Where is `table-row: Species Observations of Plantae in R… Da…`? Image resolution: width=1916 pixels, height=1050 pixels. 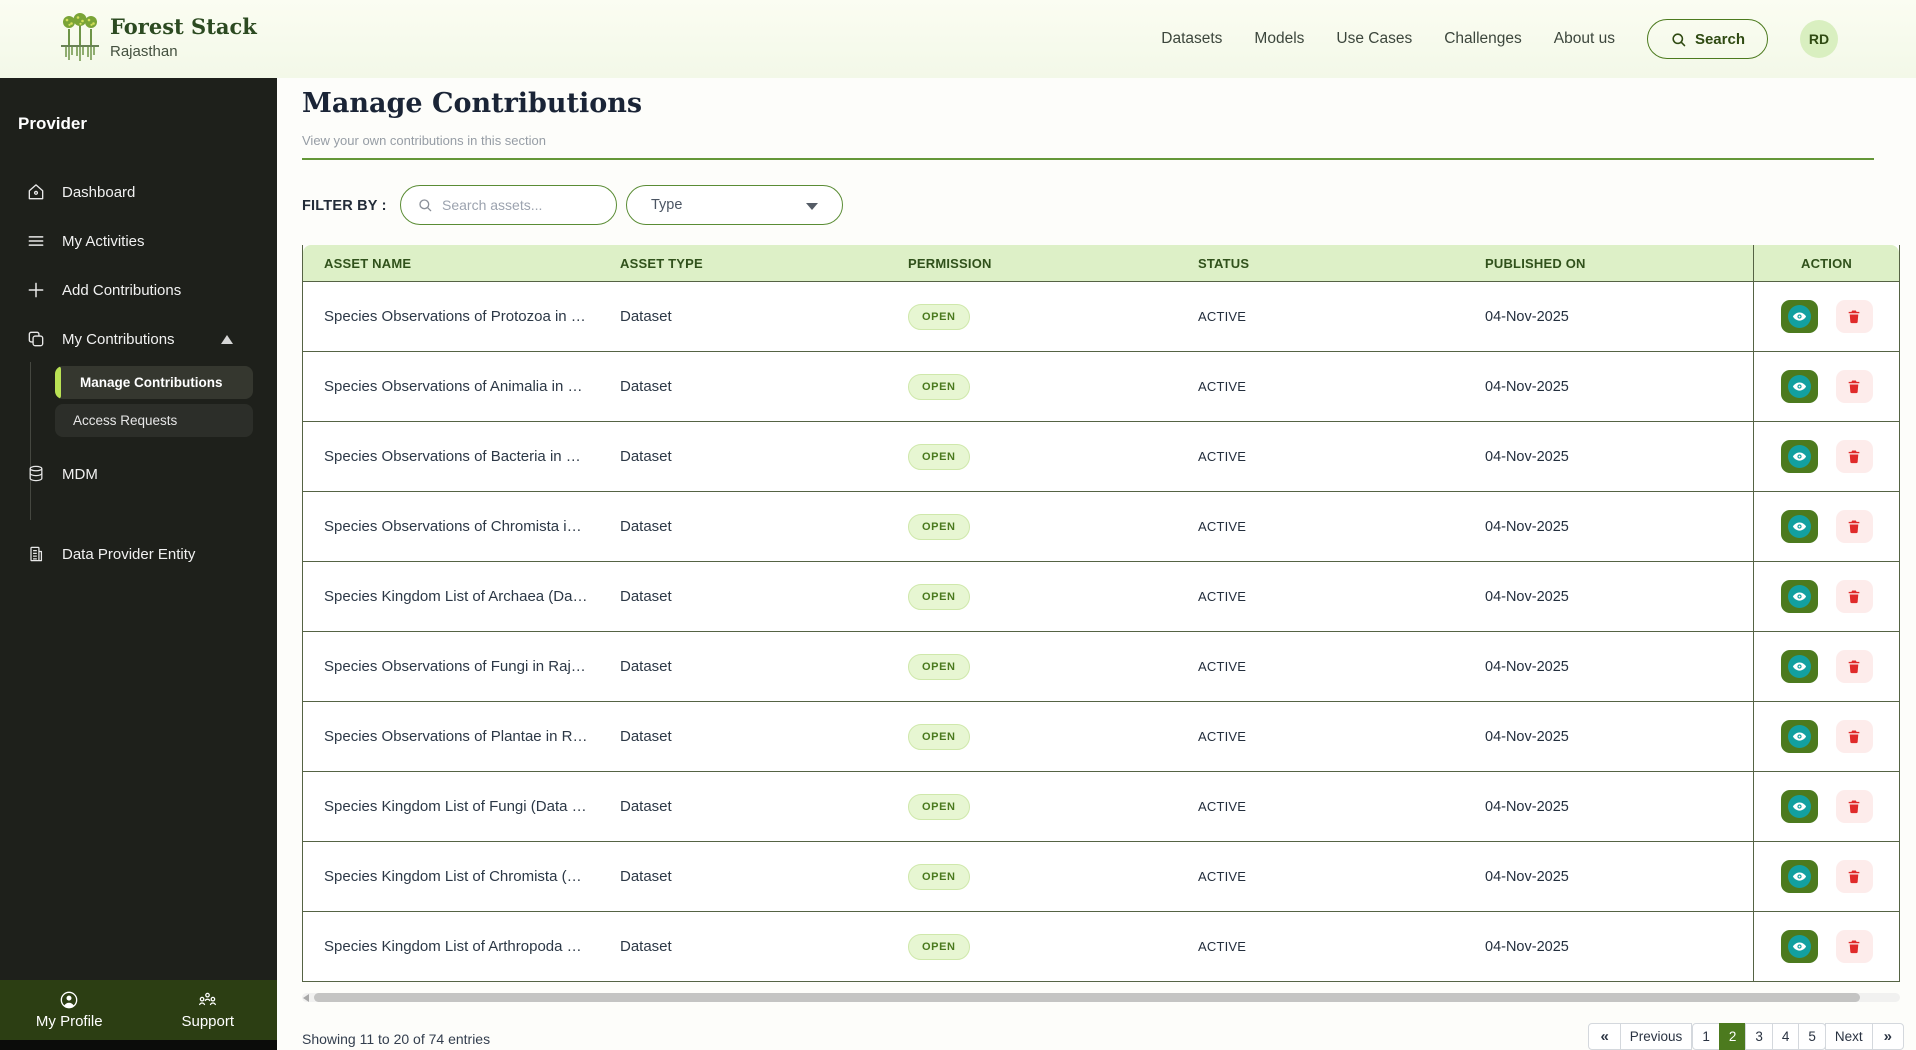 table-row: Species Observations of Plantae in R… Da… is located at coordinates (1028, 737).